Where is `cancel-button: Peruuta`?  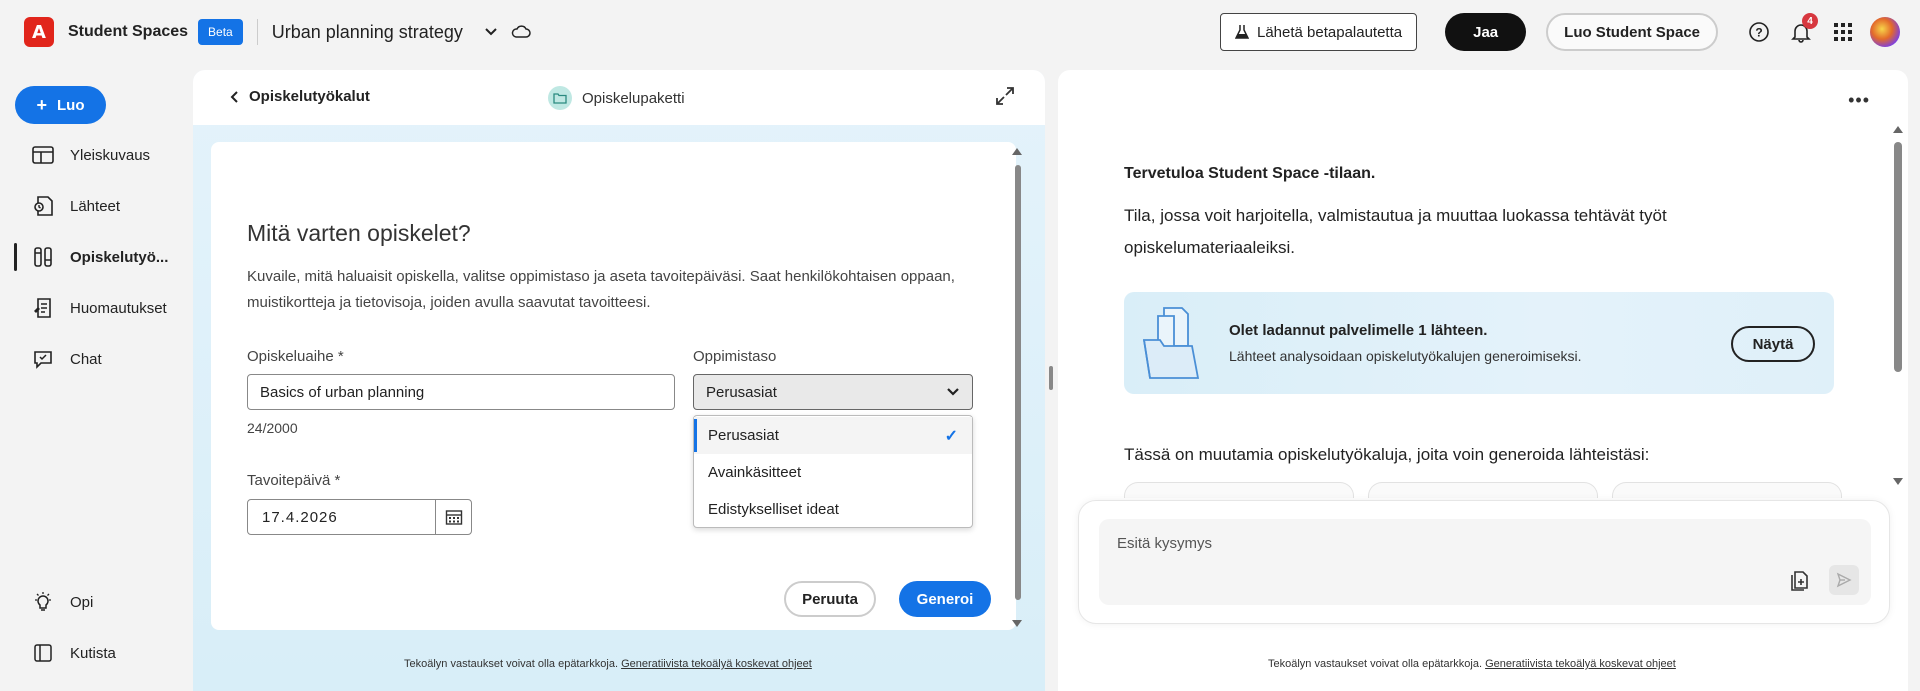 cancel-button: Peruuta is located at coordinates (830, 599).